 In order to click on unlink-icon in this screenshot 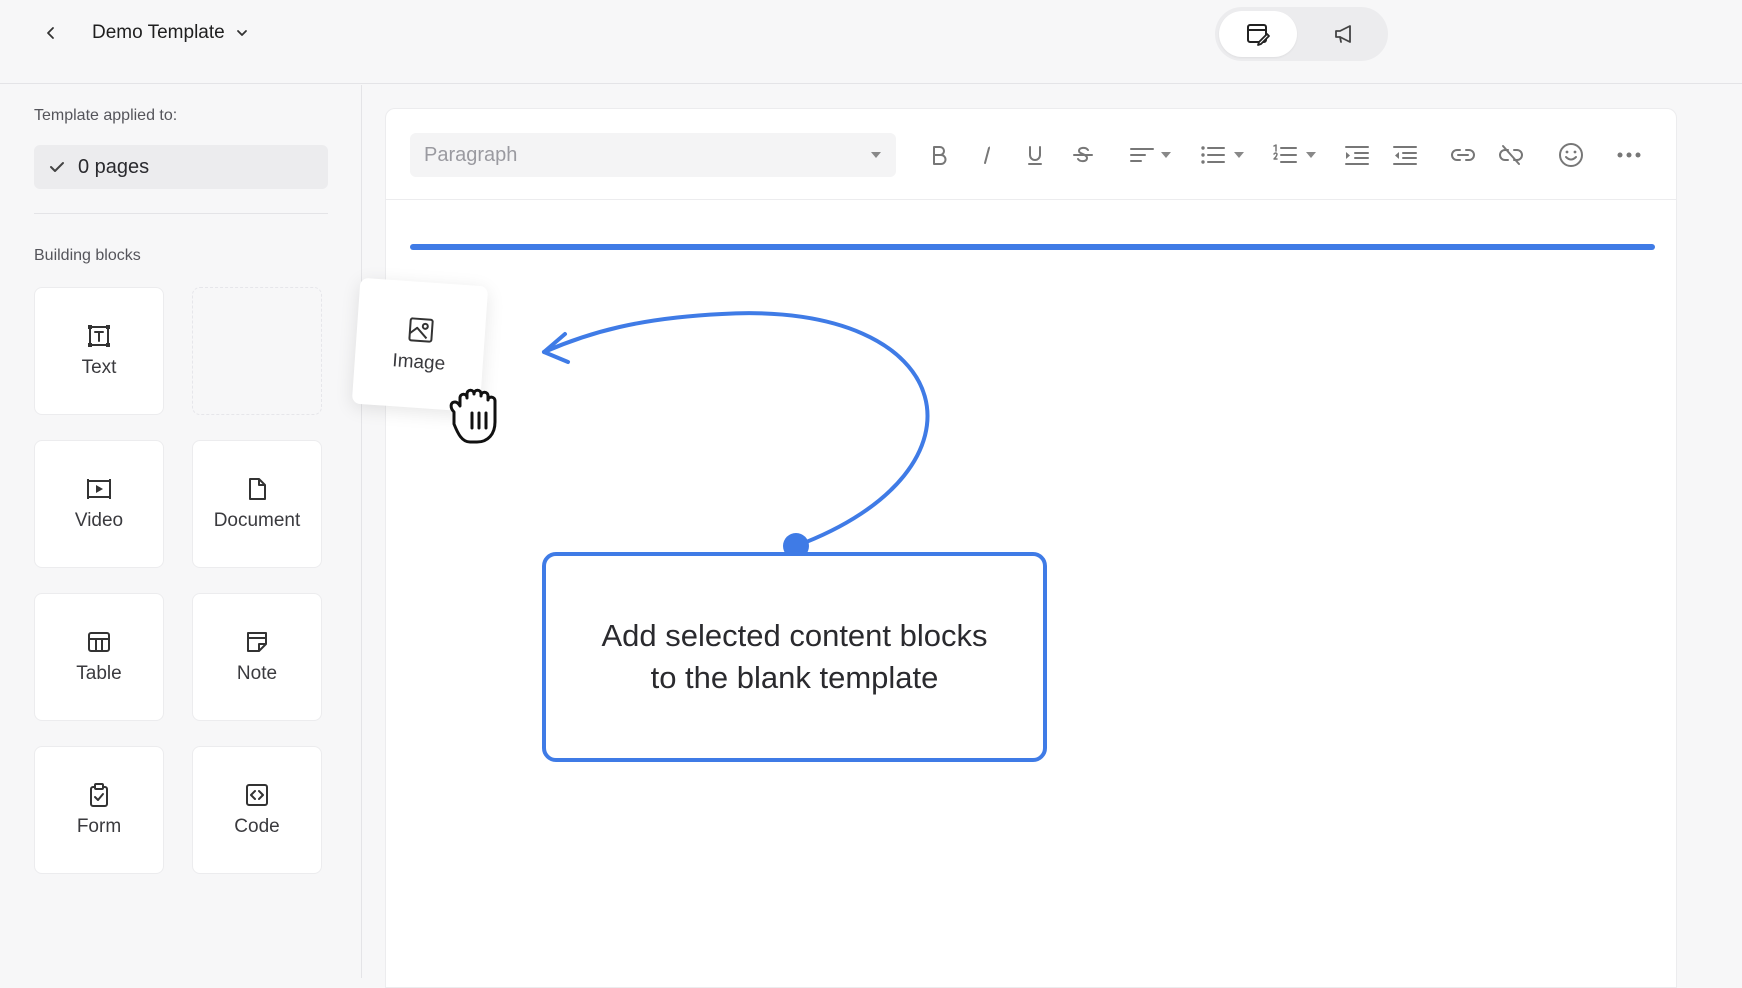, I will do `click(1511, 155)`.